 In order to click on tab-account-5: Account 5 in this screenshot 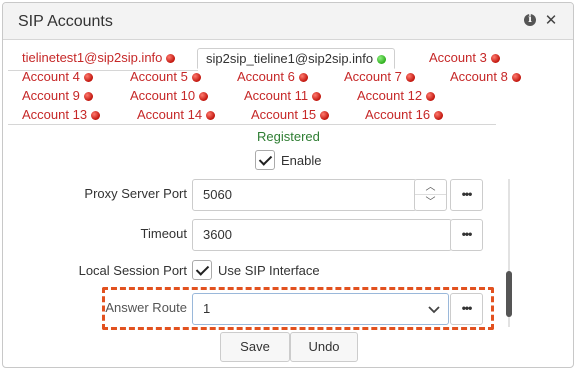, I will do `click(165, 77)`.